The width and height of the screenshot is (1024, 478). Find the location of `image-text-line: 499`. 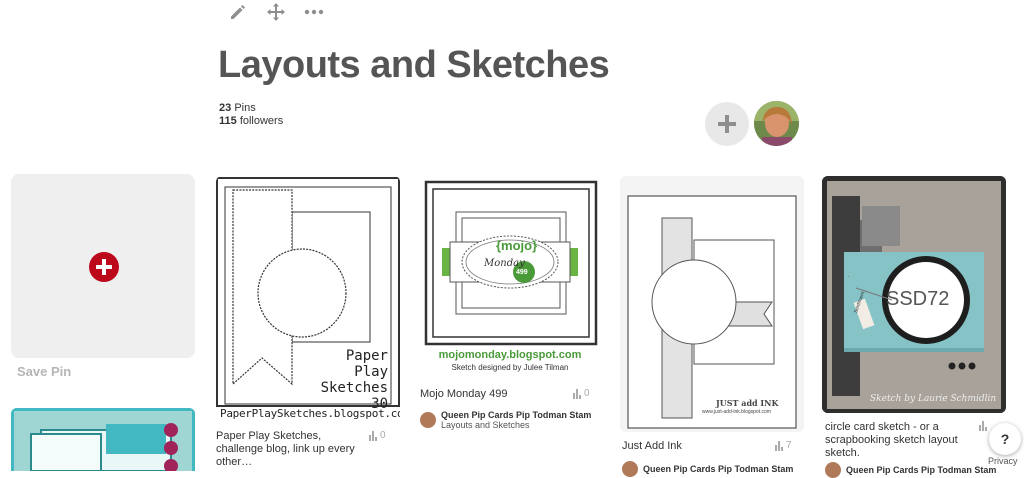

image-text-line: 499 is located at coordinates (522, 272).